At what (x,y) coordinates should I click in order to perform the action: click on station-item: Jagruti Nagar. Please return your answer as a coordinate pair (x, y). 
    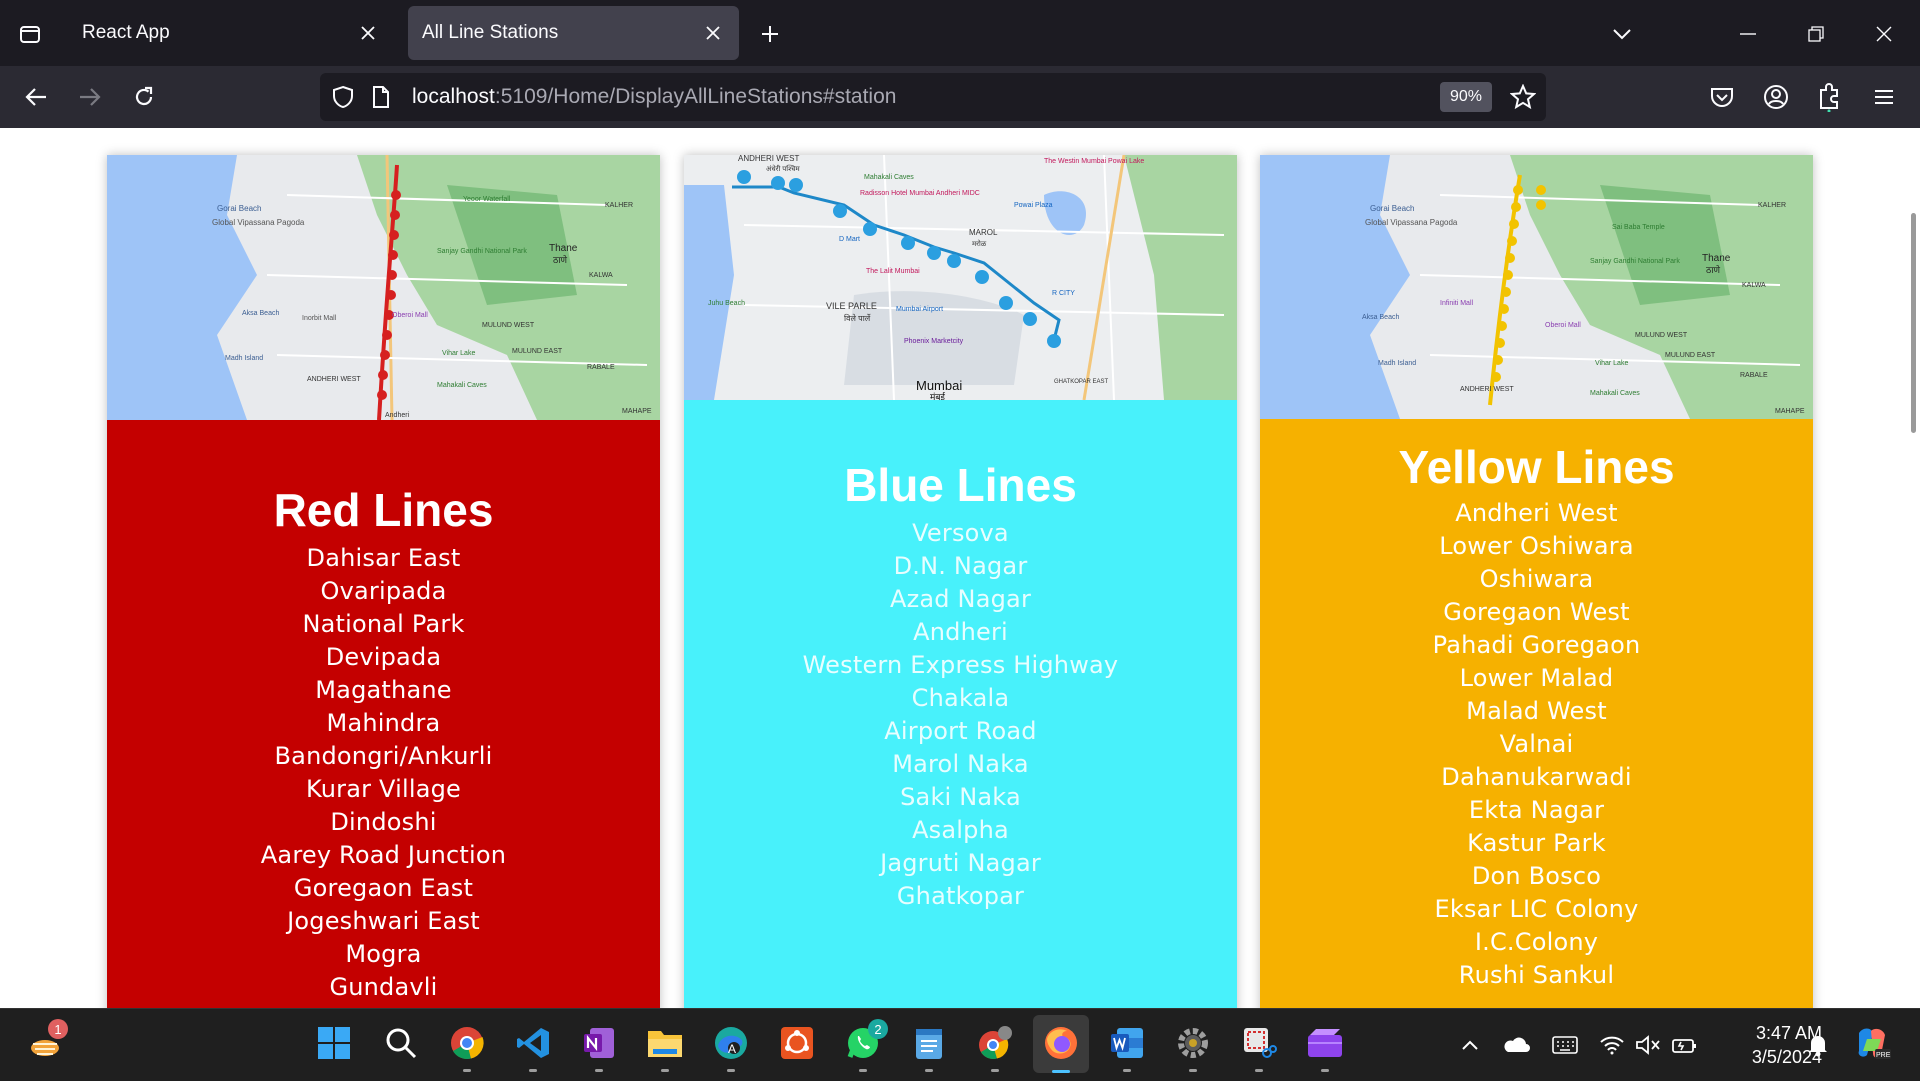
    Looking at the image, I should click on (960, 863).